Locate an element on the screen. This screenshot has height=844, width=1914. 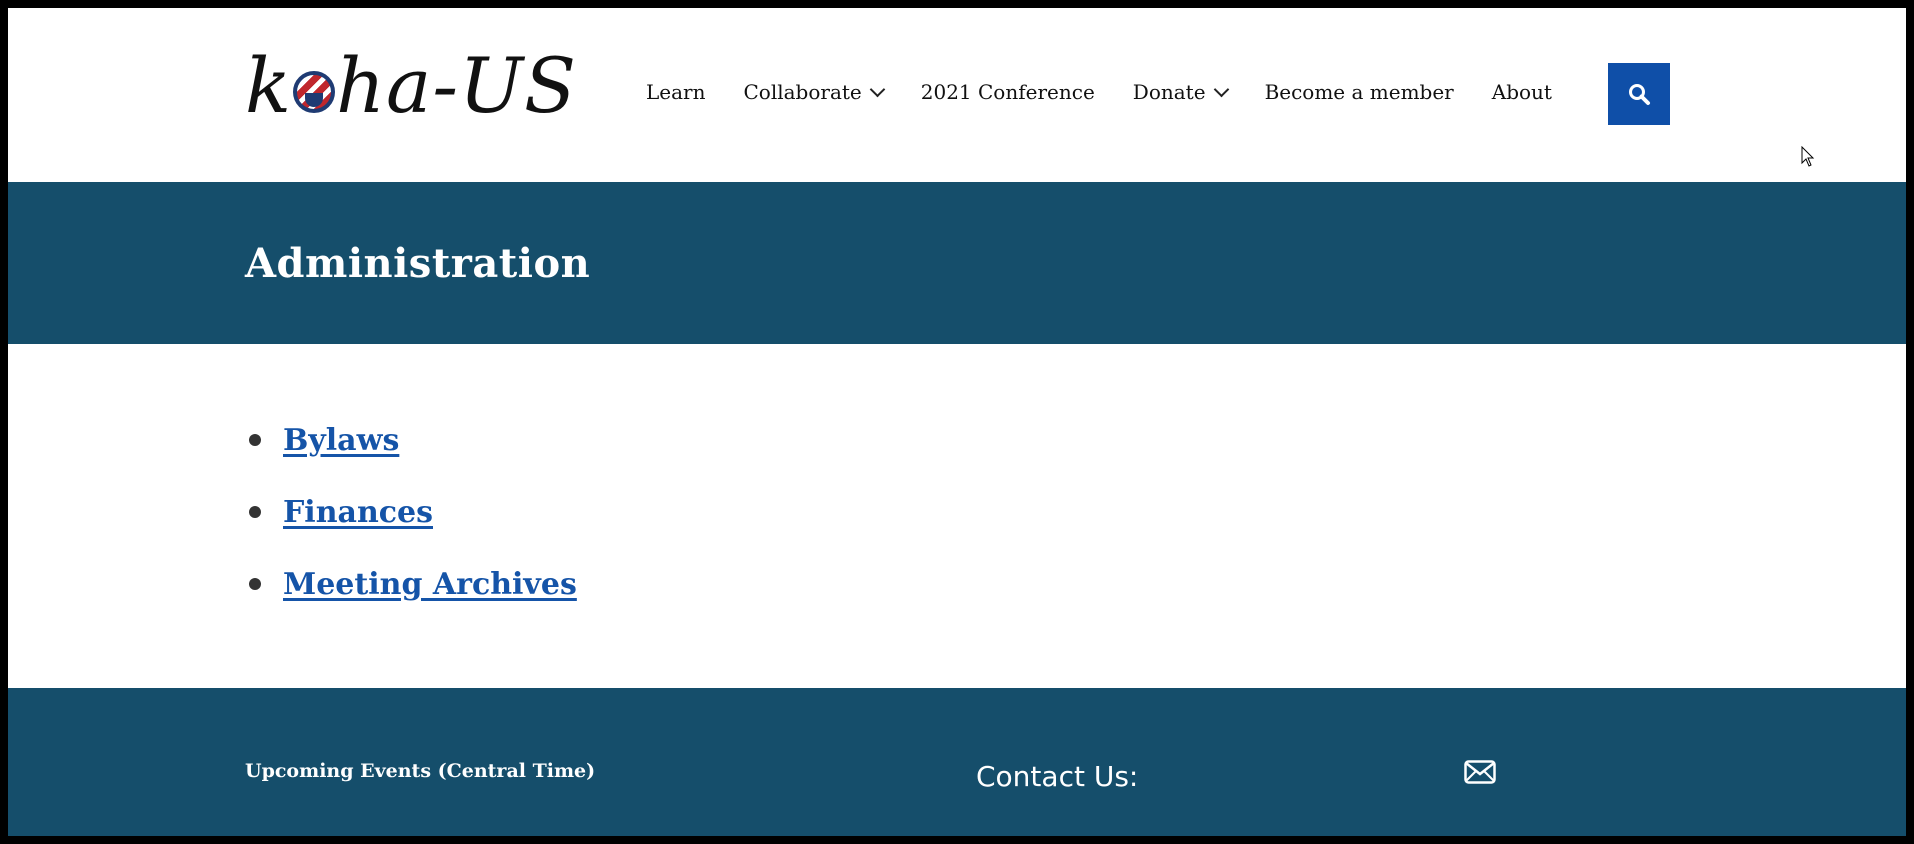
envelope-icon is located at coordinates (1480, 772).